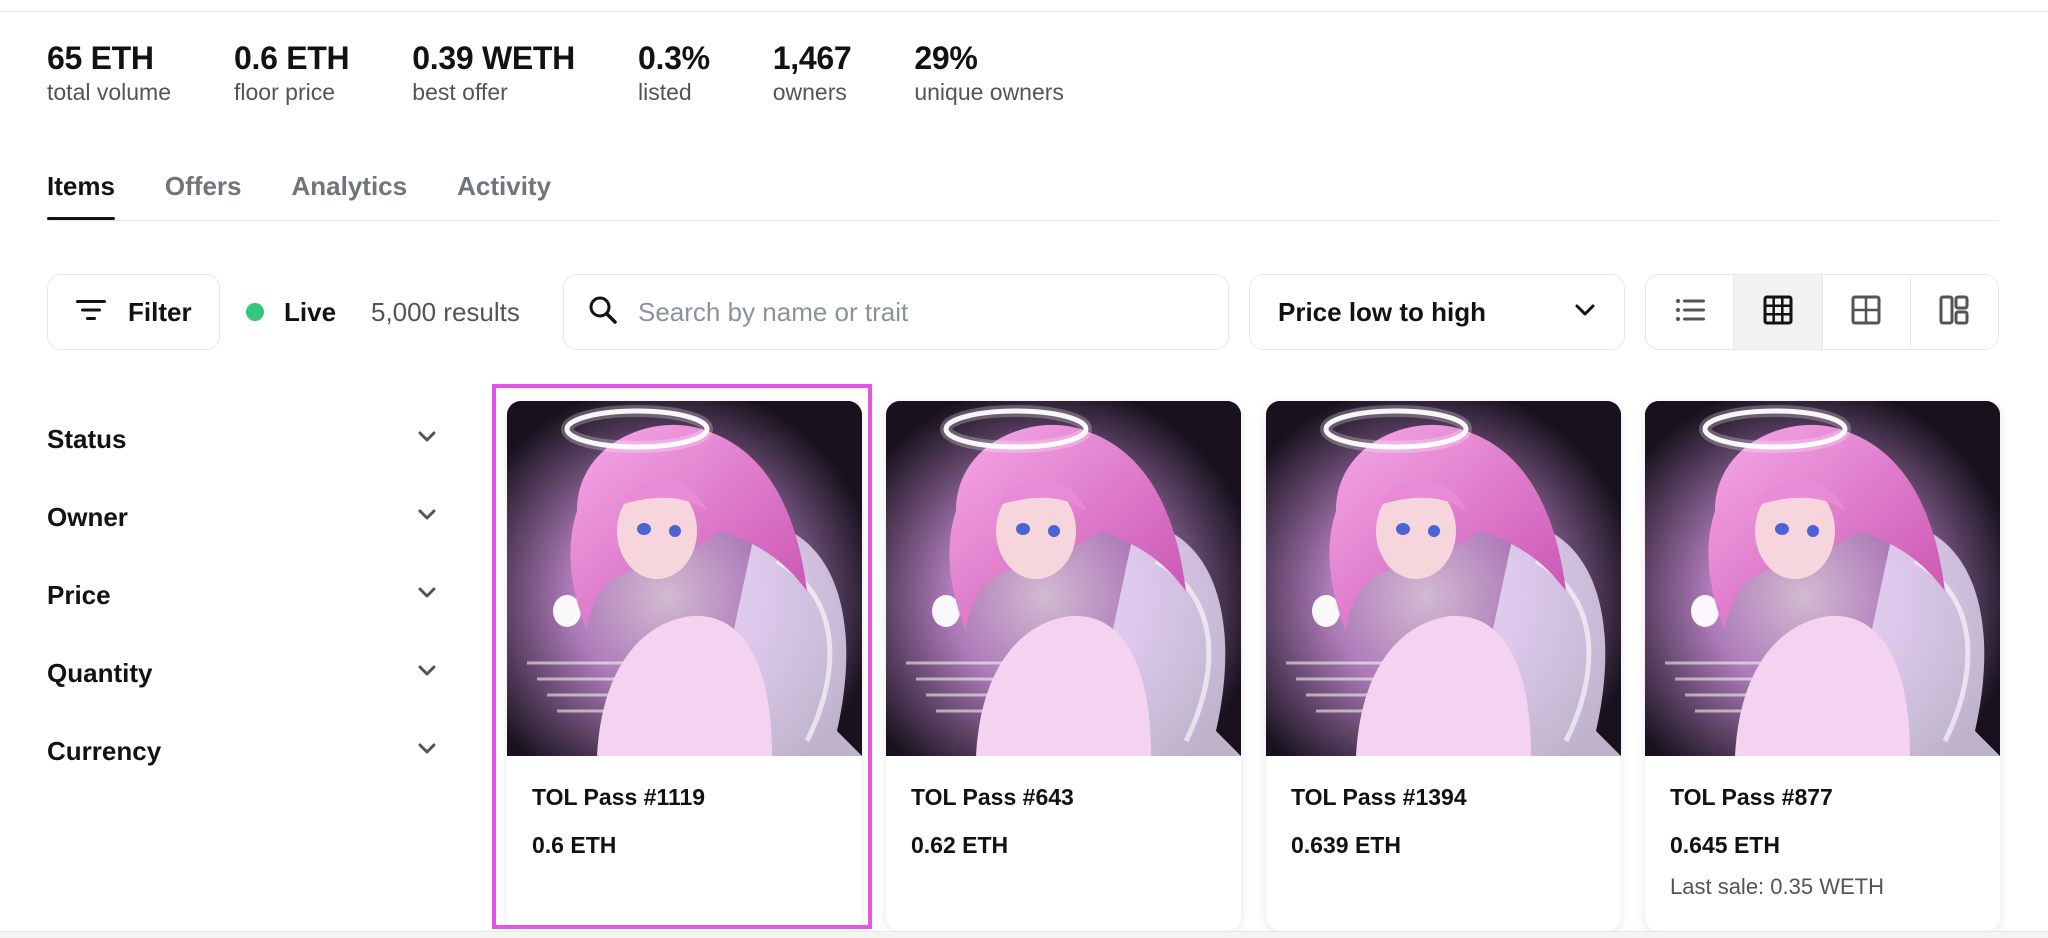 Image resolution: width=2048 pixels, height=938 pixels. I want to click on nft-card: TOL Pass #1119 0.6 ETH, so click(684, 666).